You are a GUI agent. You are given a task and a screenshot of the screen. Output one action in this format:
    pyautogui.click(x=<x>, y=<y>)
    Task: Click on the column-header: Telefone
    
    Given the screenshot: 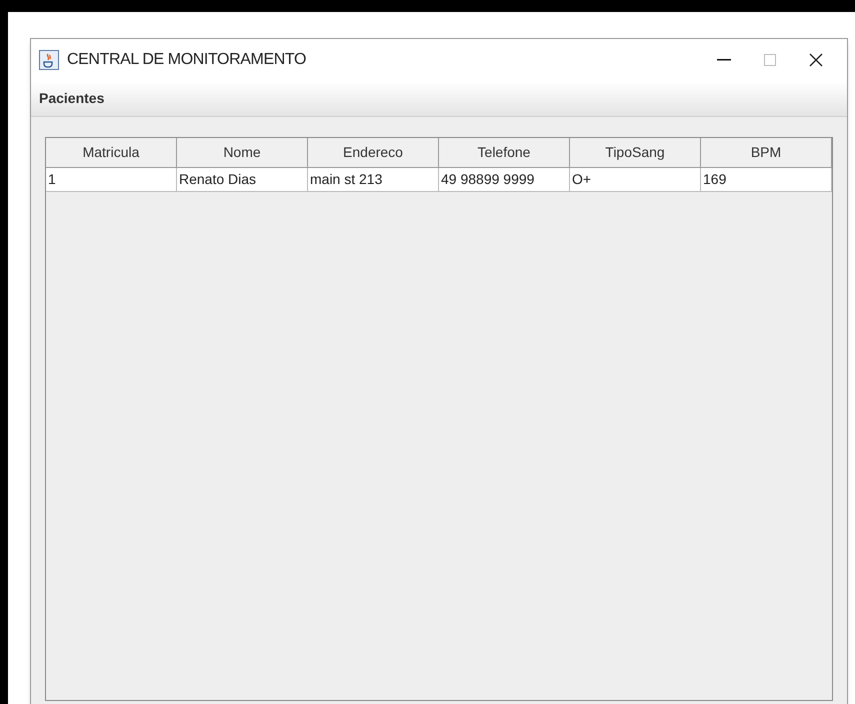 What is the action you would take?
    pyautogui.click(x=504, y=153)
    